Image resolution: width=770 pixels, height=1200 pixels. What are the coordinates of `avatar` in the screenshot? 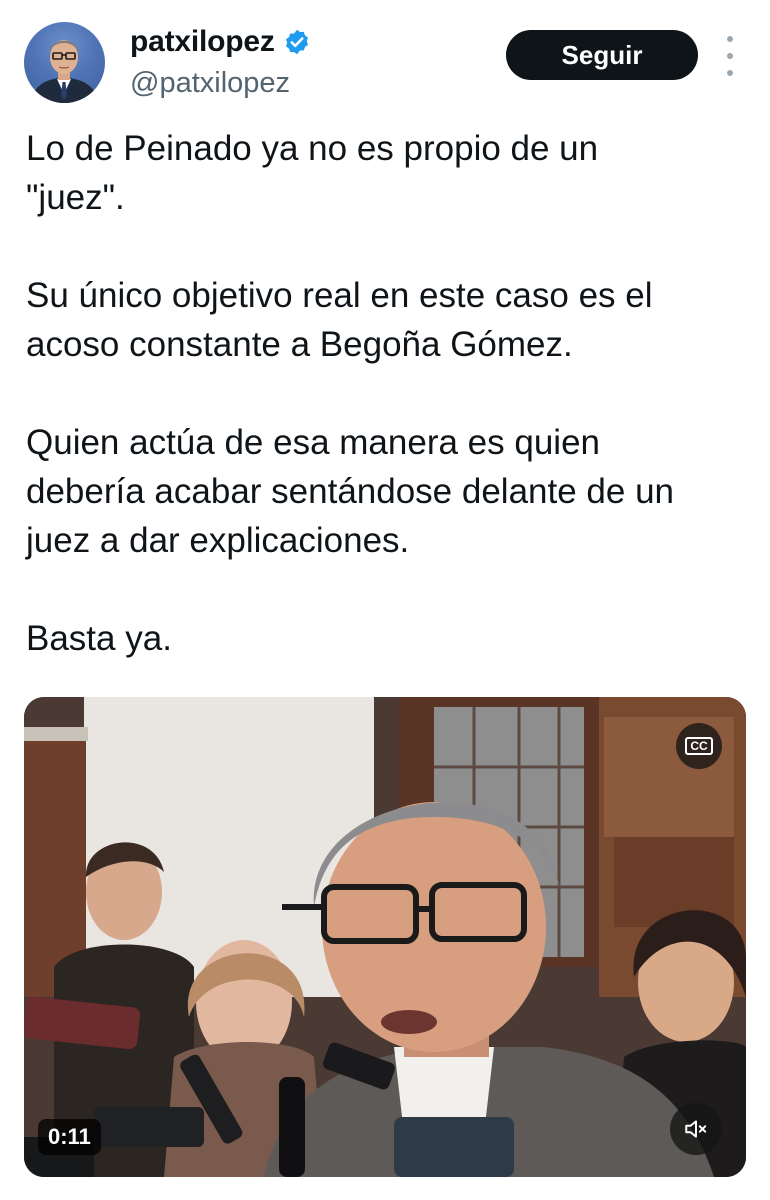 It's located at (64, 62).